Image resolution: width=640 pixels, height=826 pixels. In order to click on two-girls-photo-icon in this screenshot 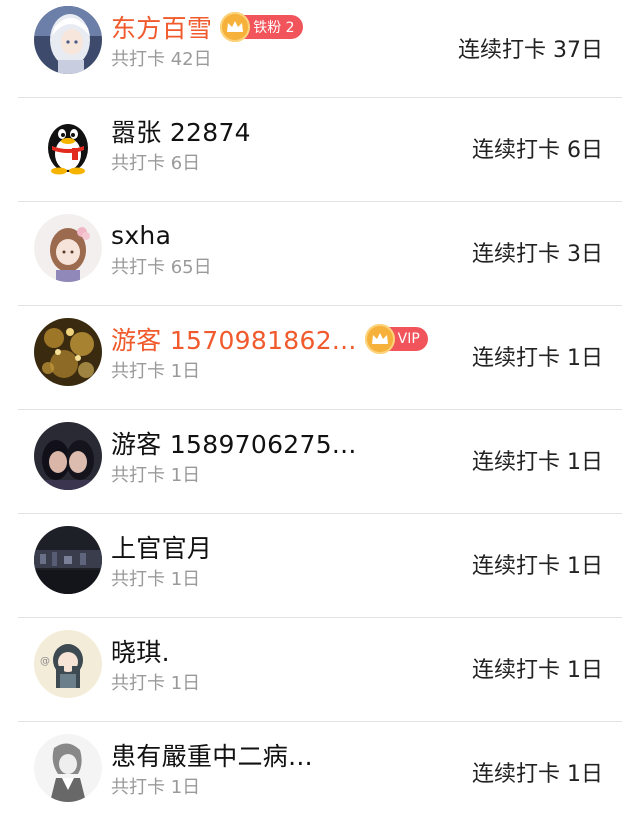, I will do `click(68, 456)`.